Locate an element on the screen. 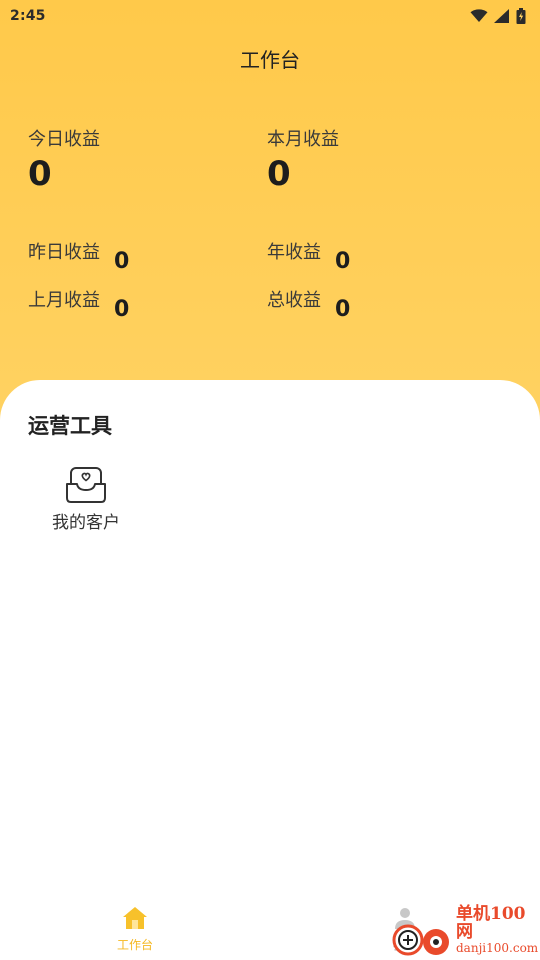 The width and height of the screenshot is (540, 960). total-earnings-value: 0 is located at coordinates (343, 309).